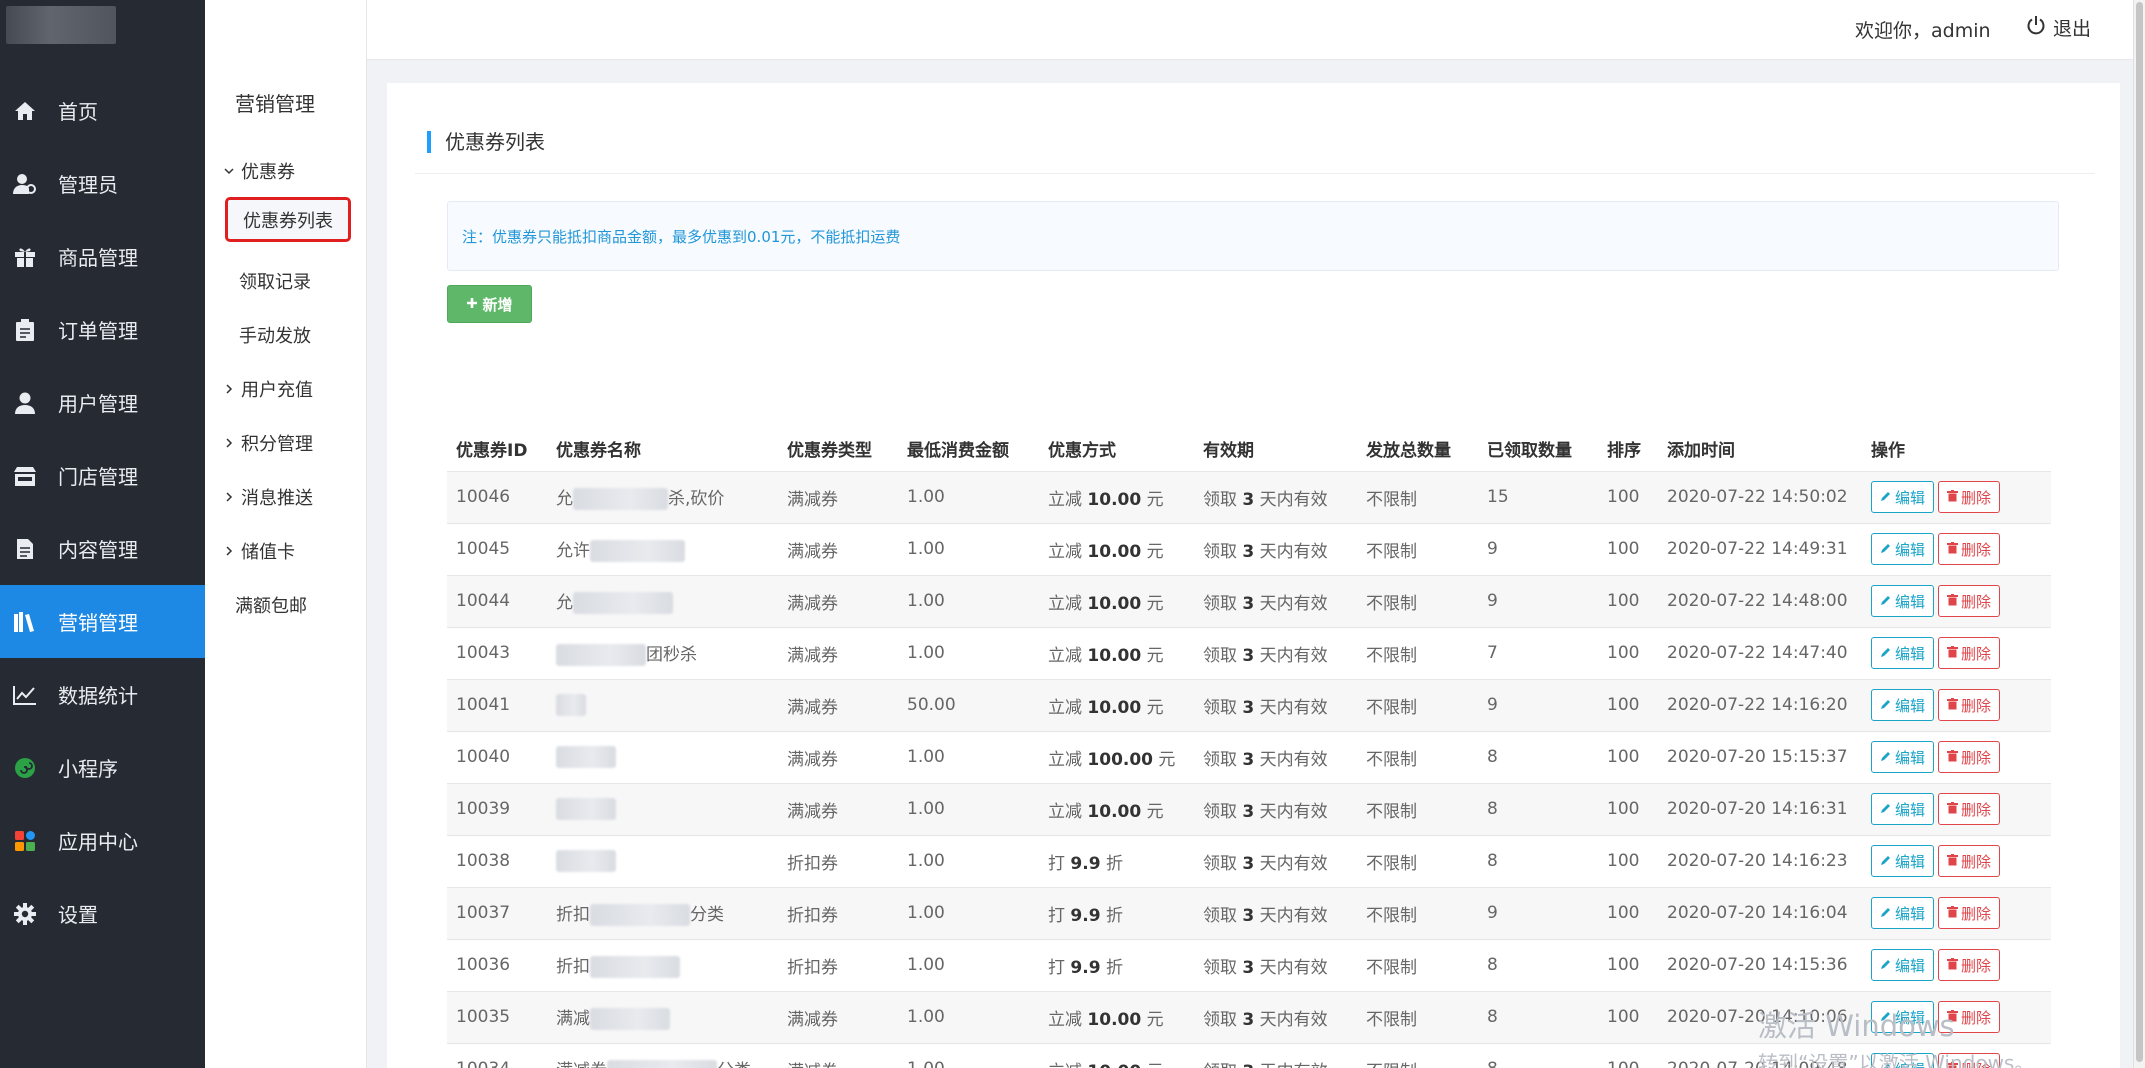 The image size is (2145, 1068). What do you see at coordinates (268, 443) in the screenshot?
I see `subnav-group-points: 积分管理` at bounding box center [268, 443].